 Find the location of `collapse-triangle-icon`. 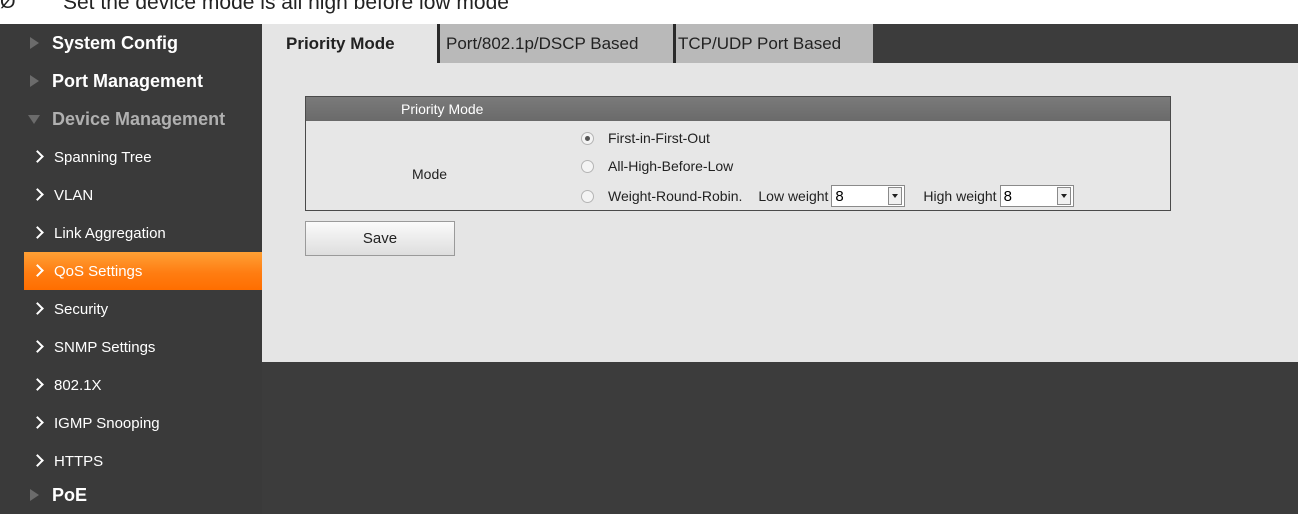

collapse-triangle-icon is located at coordinates (34, 119).